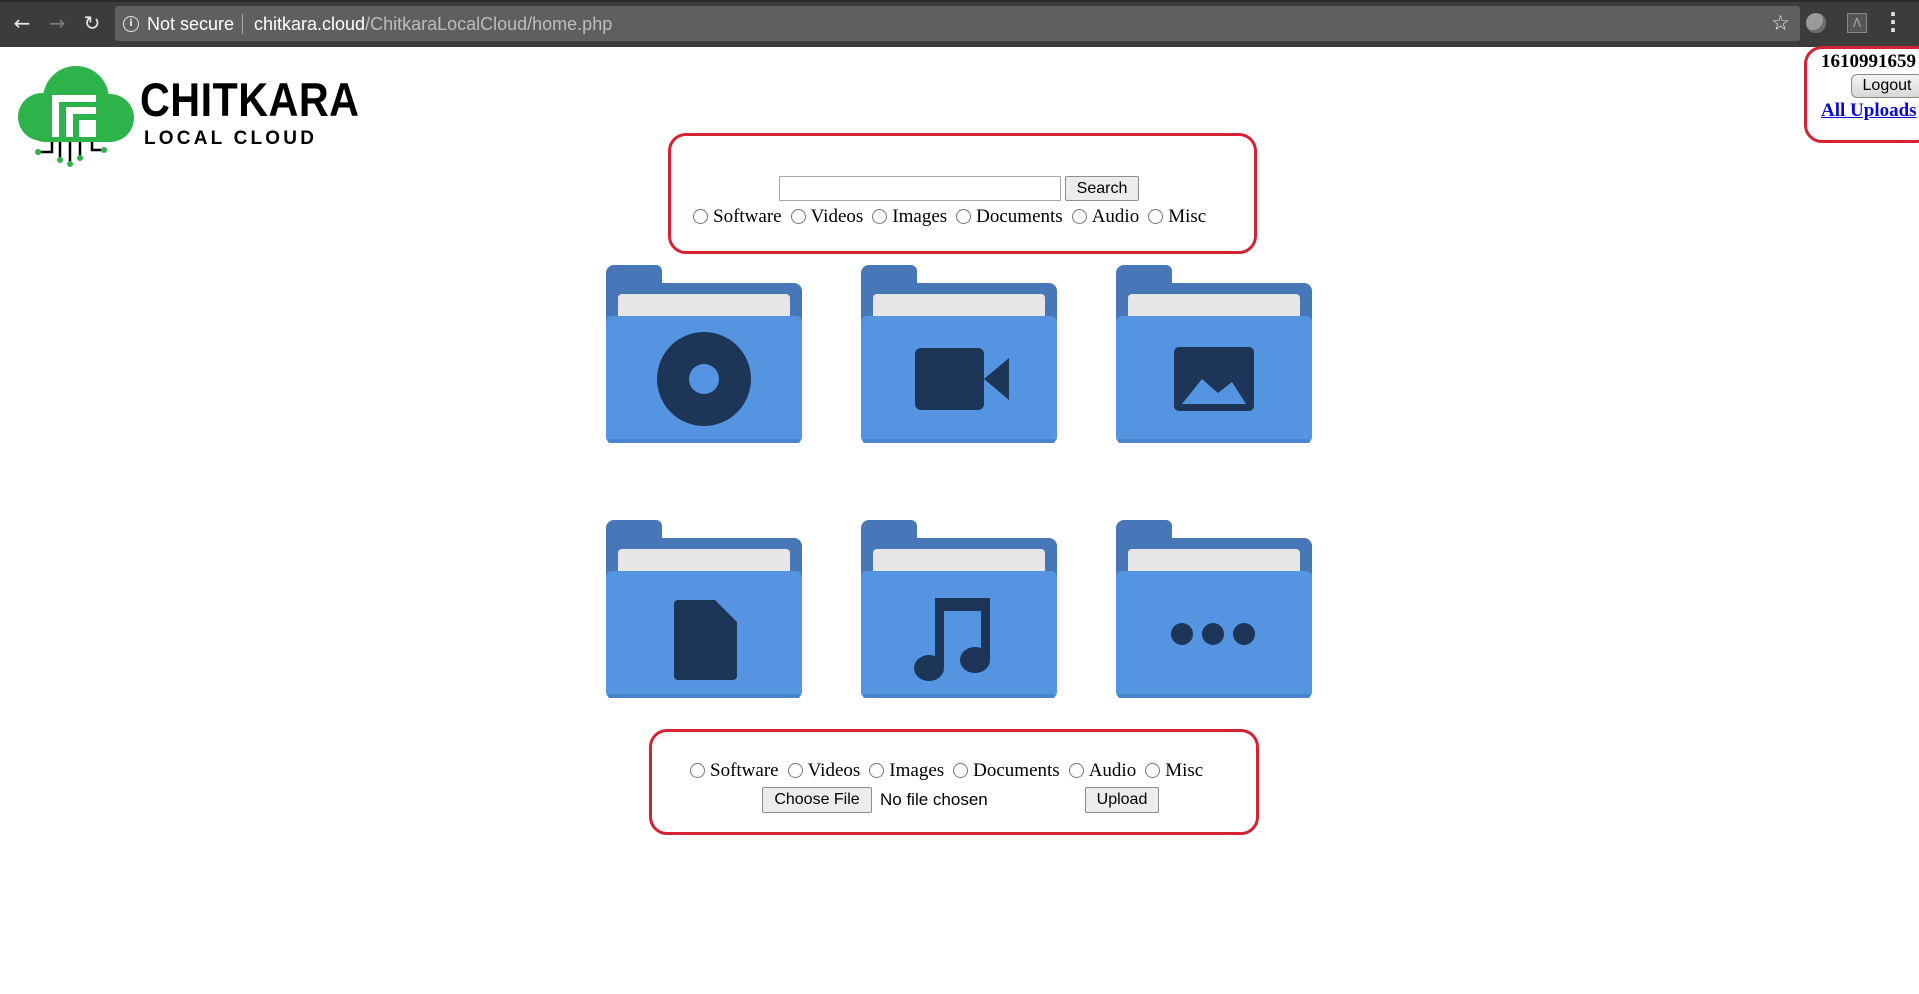  I want to click on folder-software, so click(704, 355).